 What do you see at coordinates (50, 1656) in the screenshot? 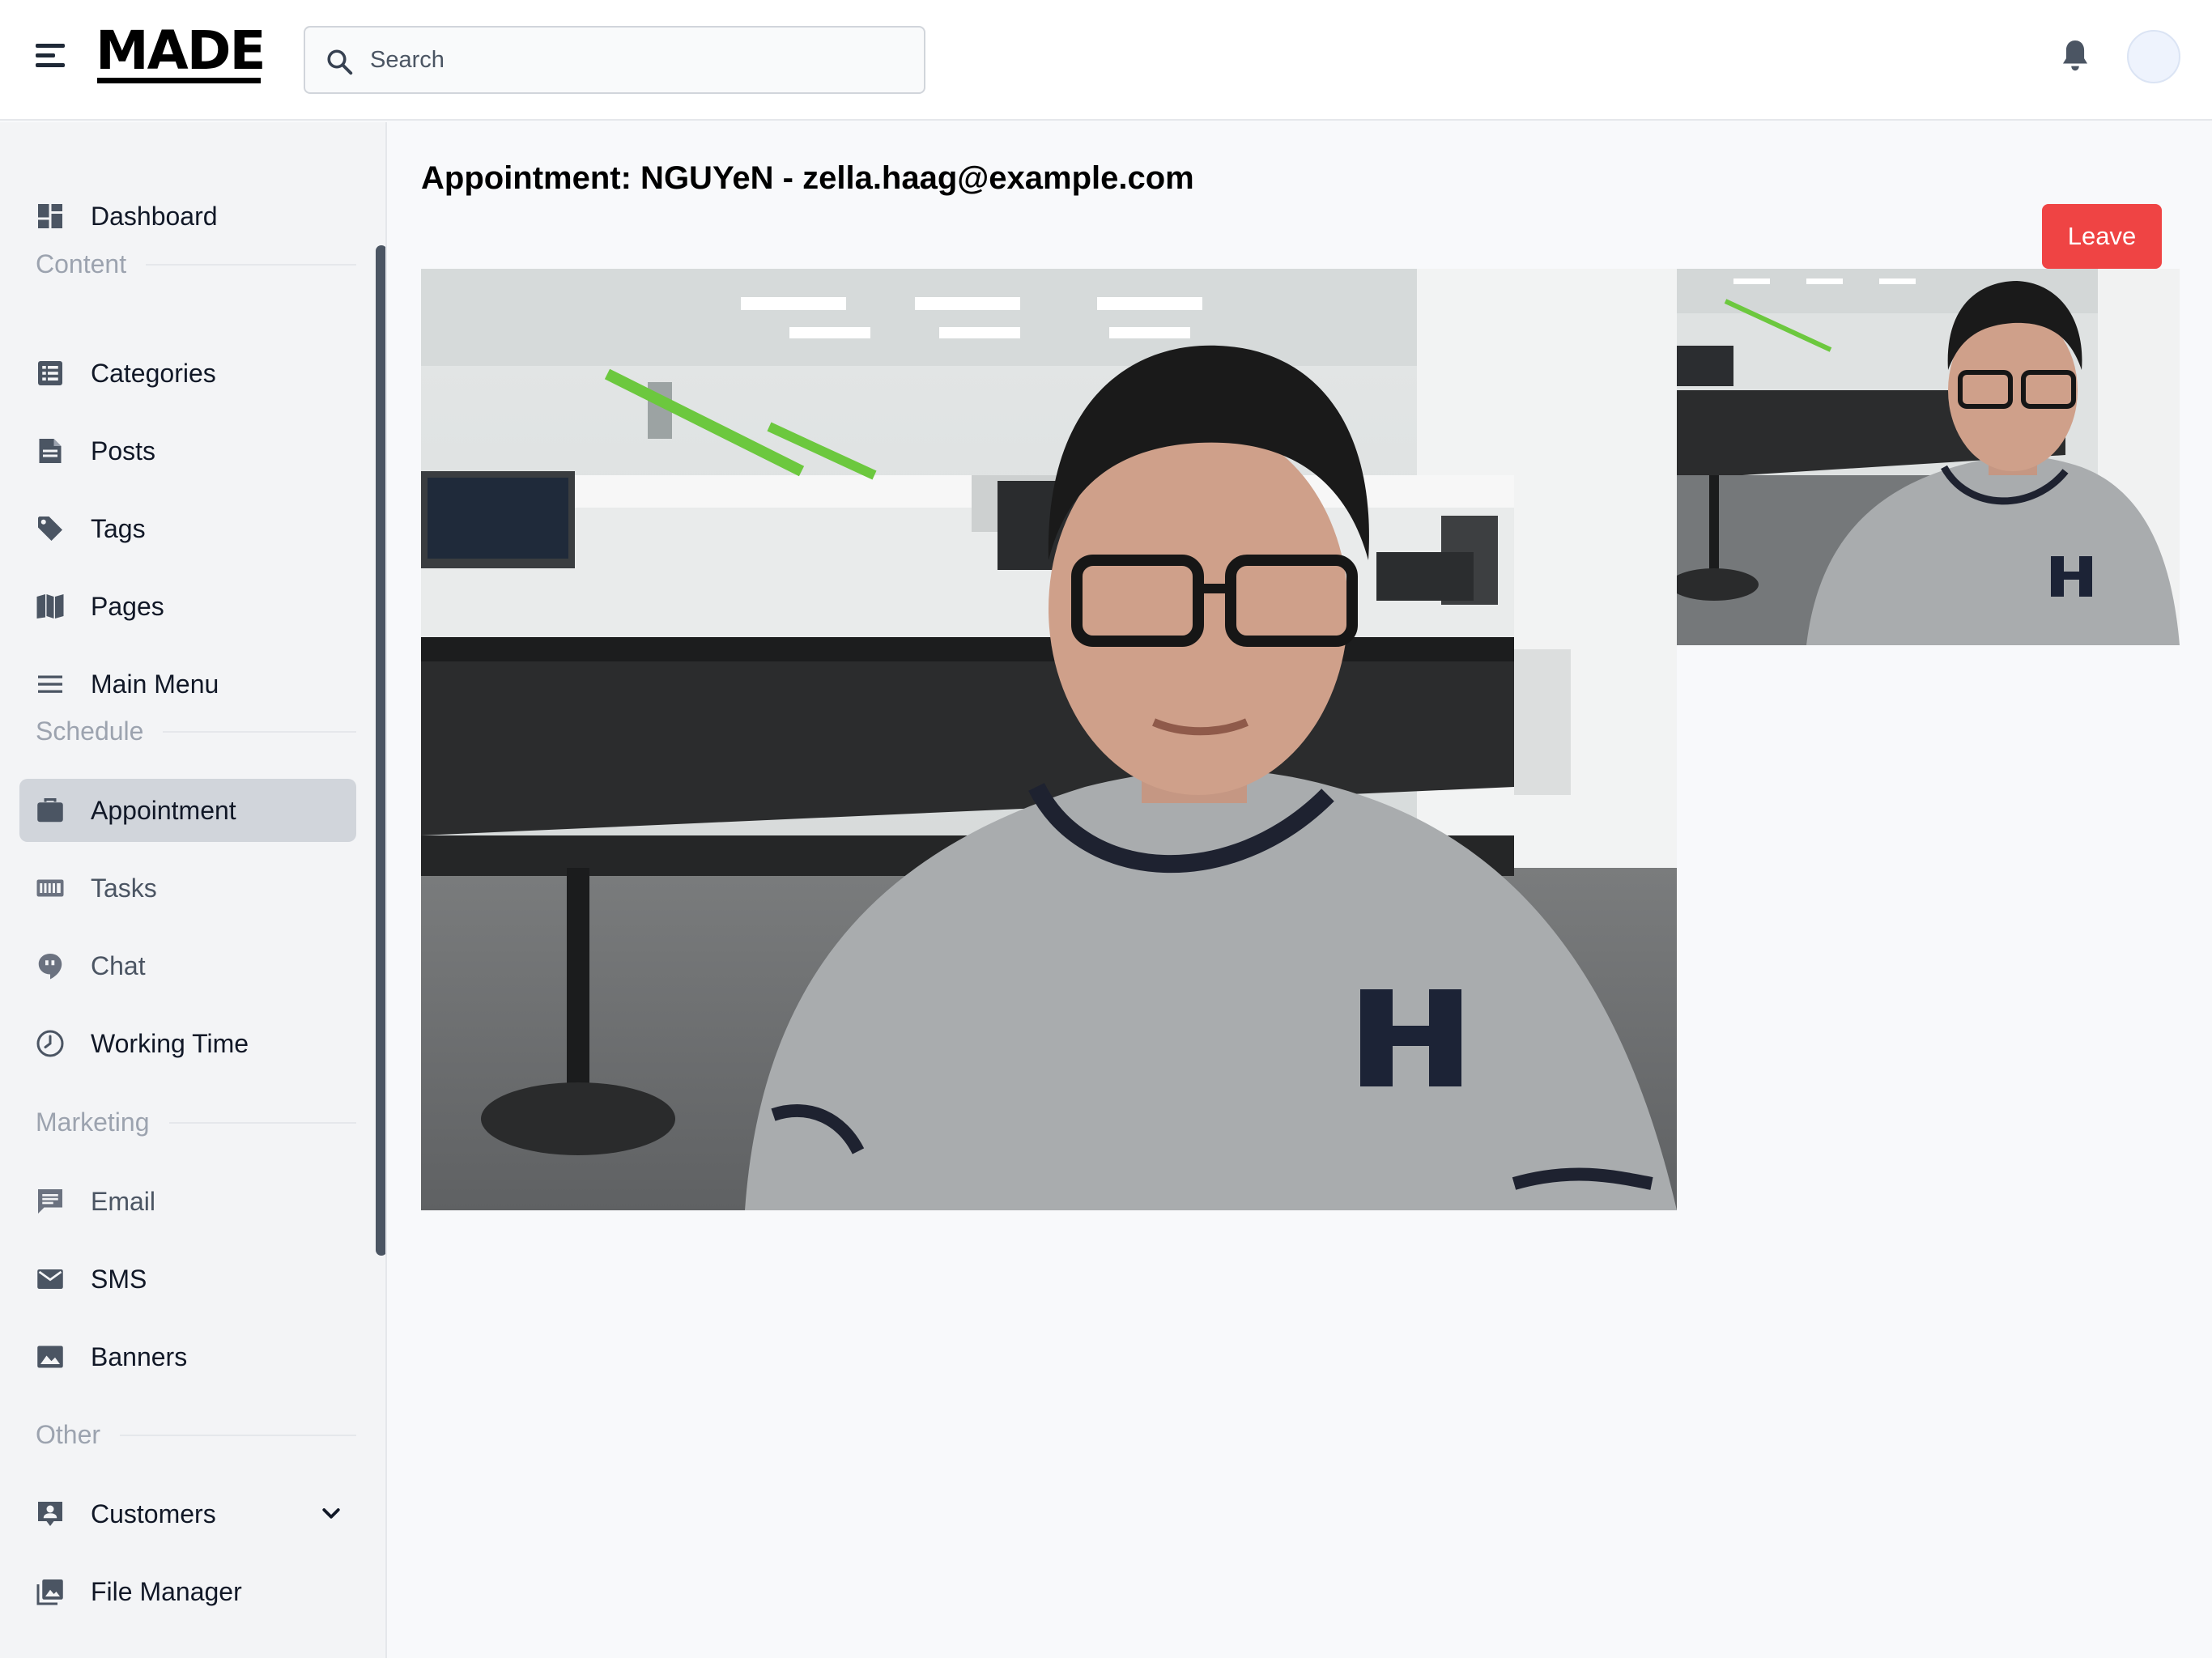
I see `folder-icon` at bounding box center [50, 1656].